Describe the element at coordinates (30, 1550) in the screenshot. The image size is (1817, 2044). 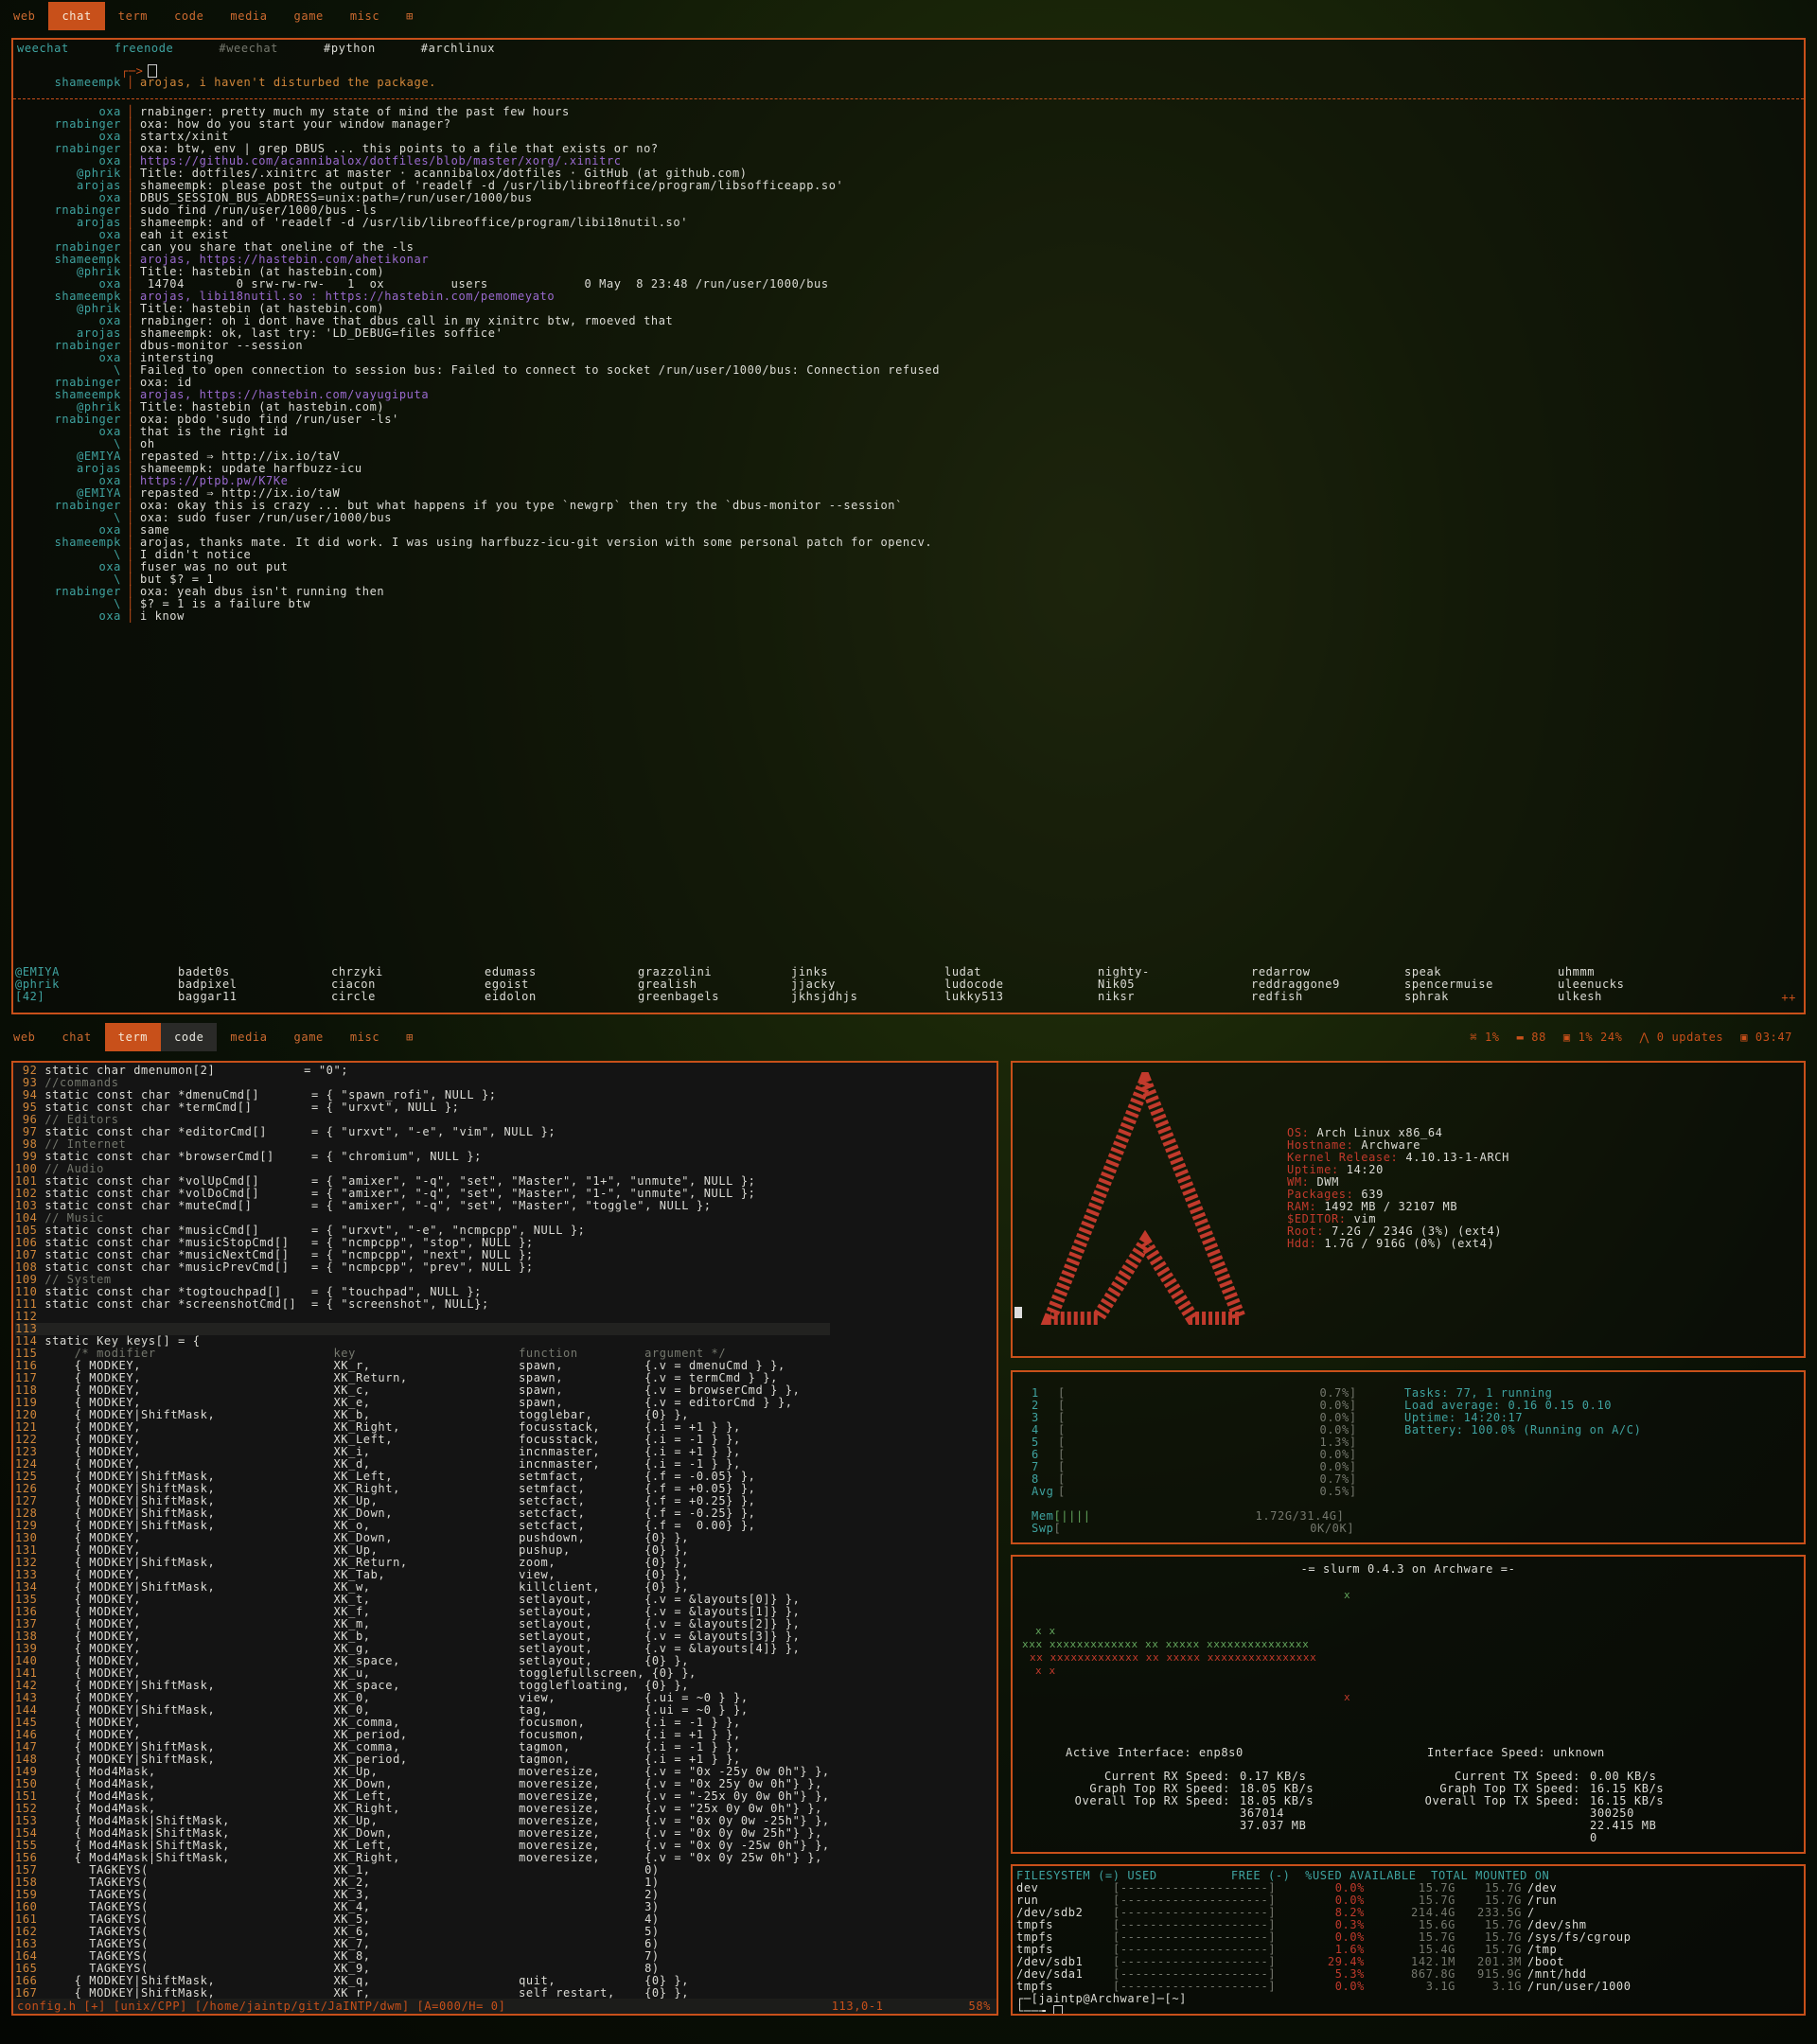
I see `line-number: 131` at that location.